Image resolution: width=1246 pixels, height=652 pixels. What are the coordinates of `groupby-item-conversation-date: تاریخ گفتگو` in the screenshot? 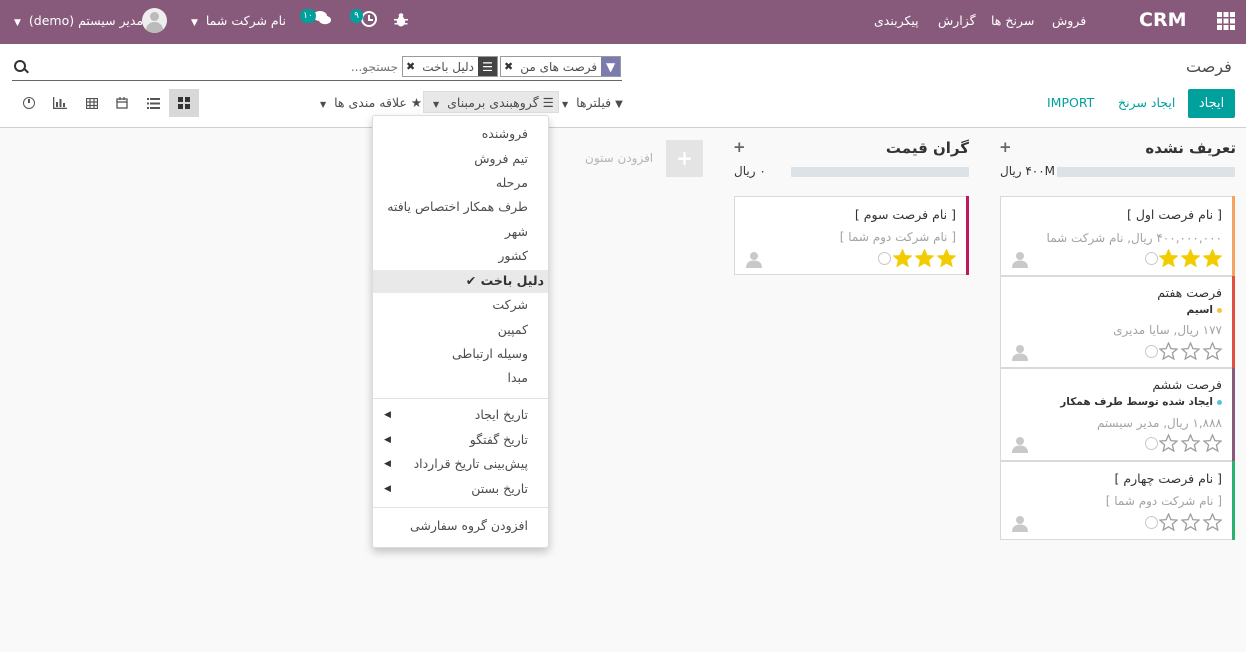 It's located at (499, 439).